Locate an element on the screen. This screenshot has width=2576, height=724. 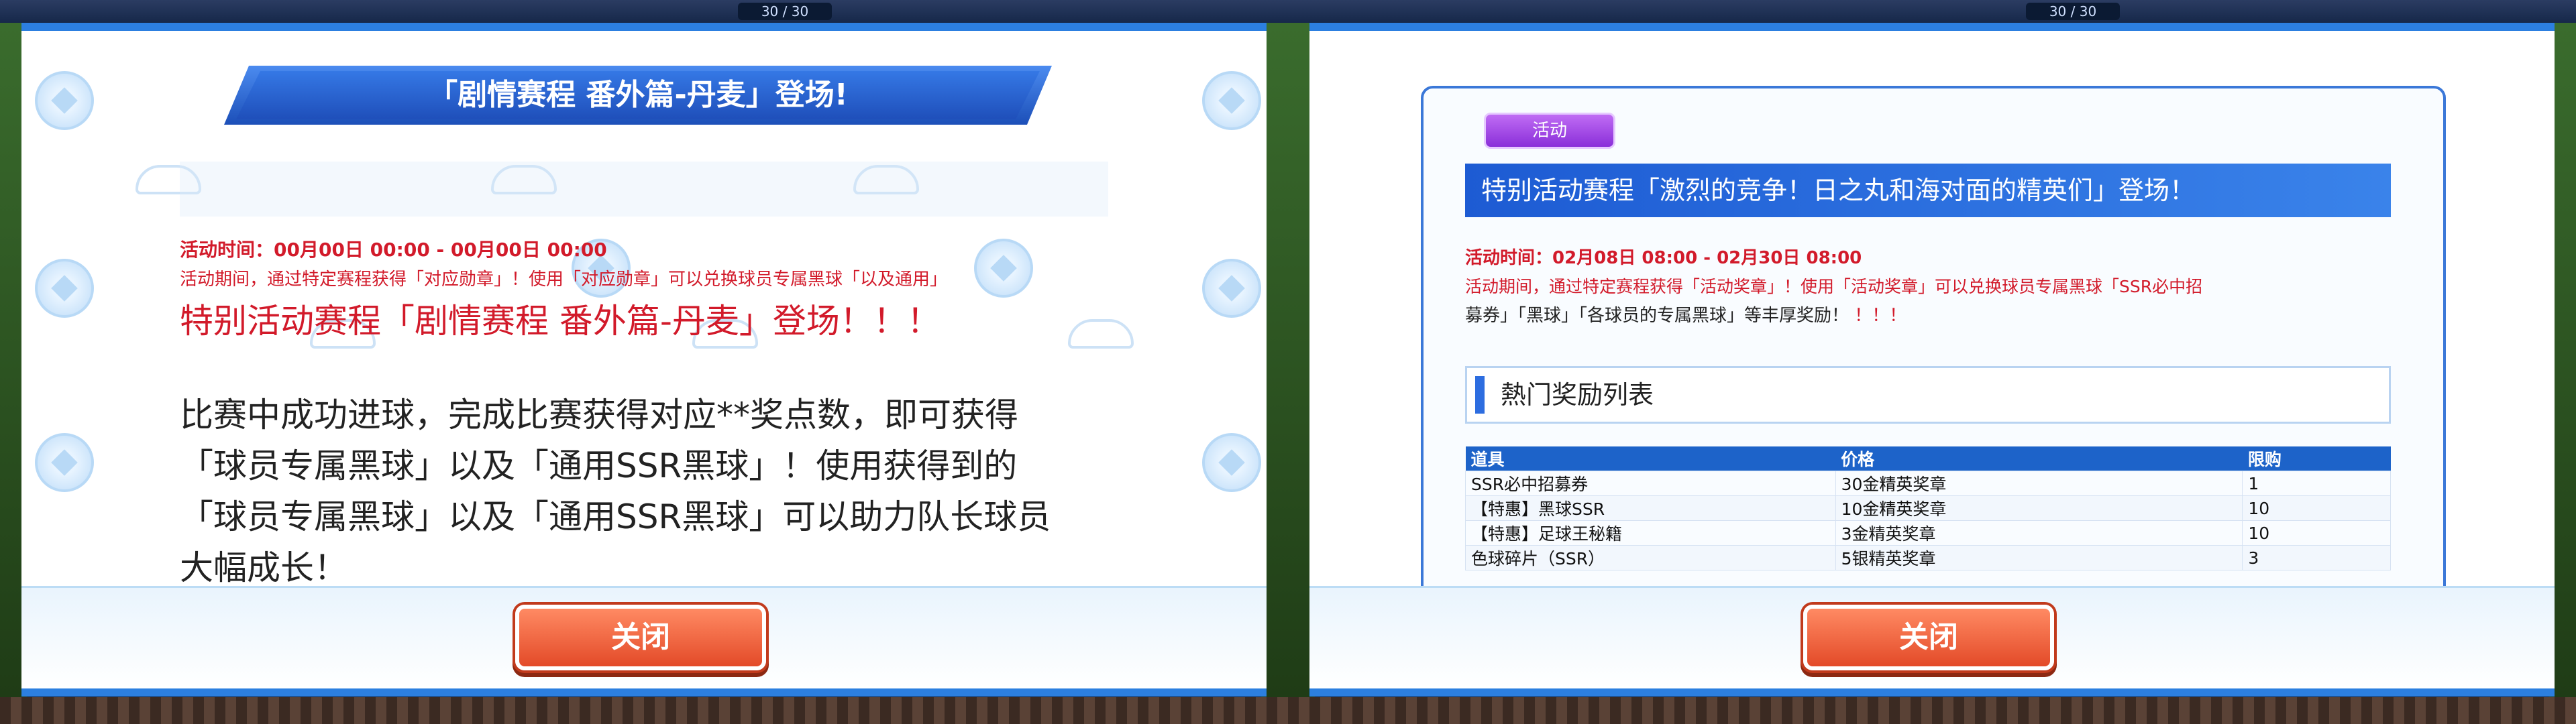
event-period: 活动时间：02月08日 08:00 - 02月30日 08:00 is located at coordinates (1663, 258).